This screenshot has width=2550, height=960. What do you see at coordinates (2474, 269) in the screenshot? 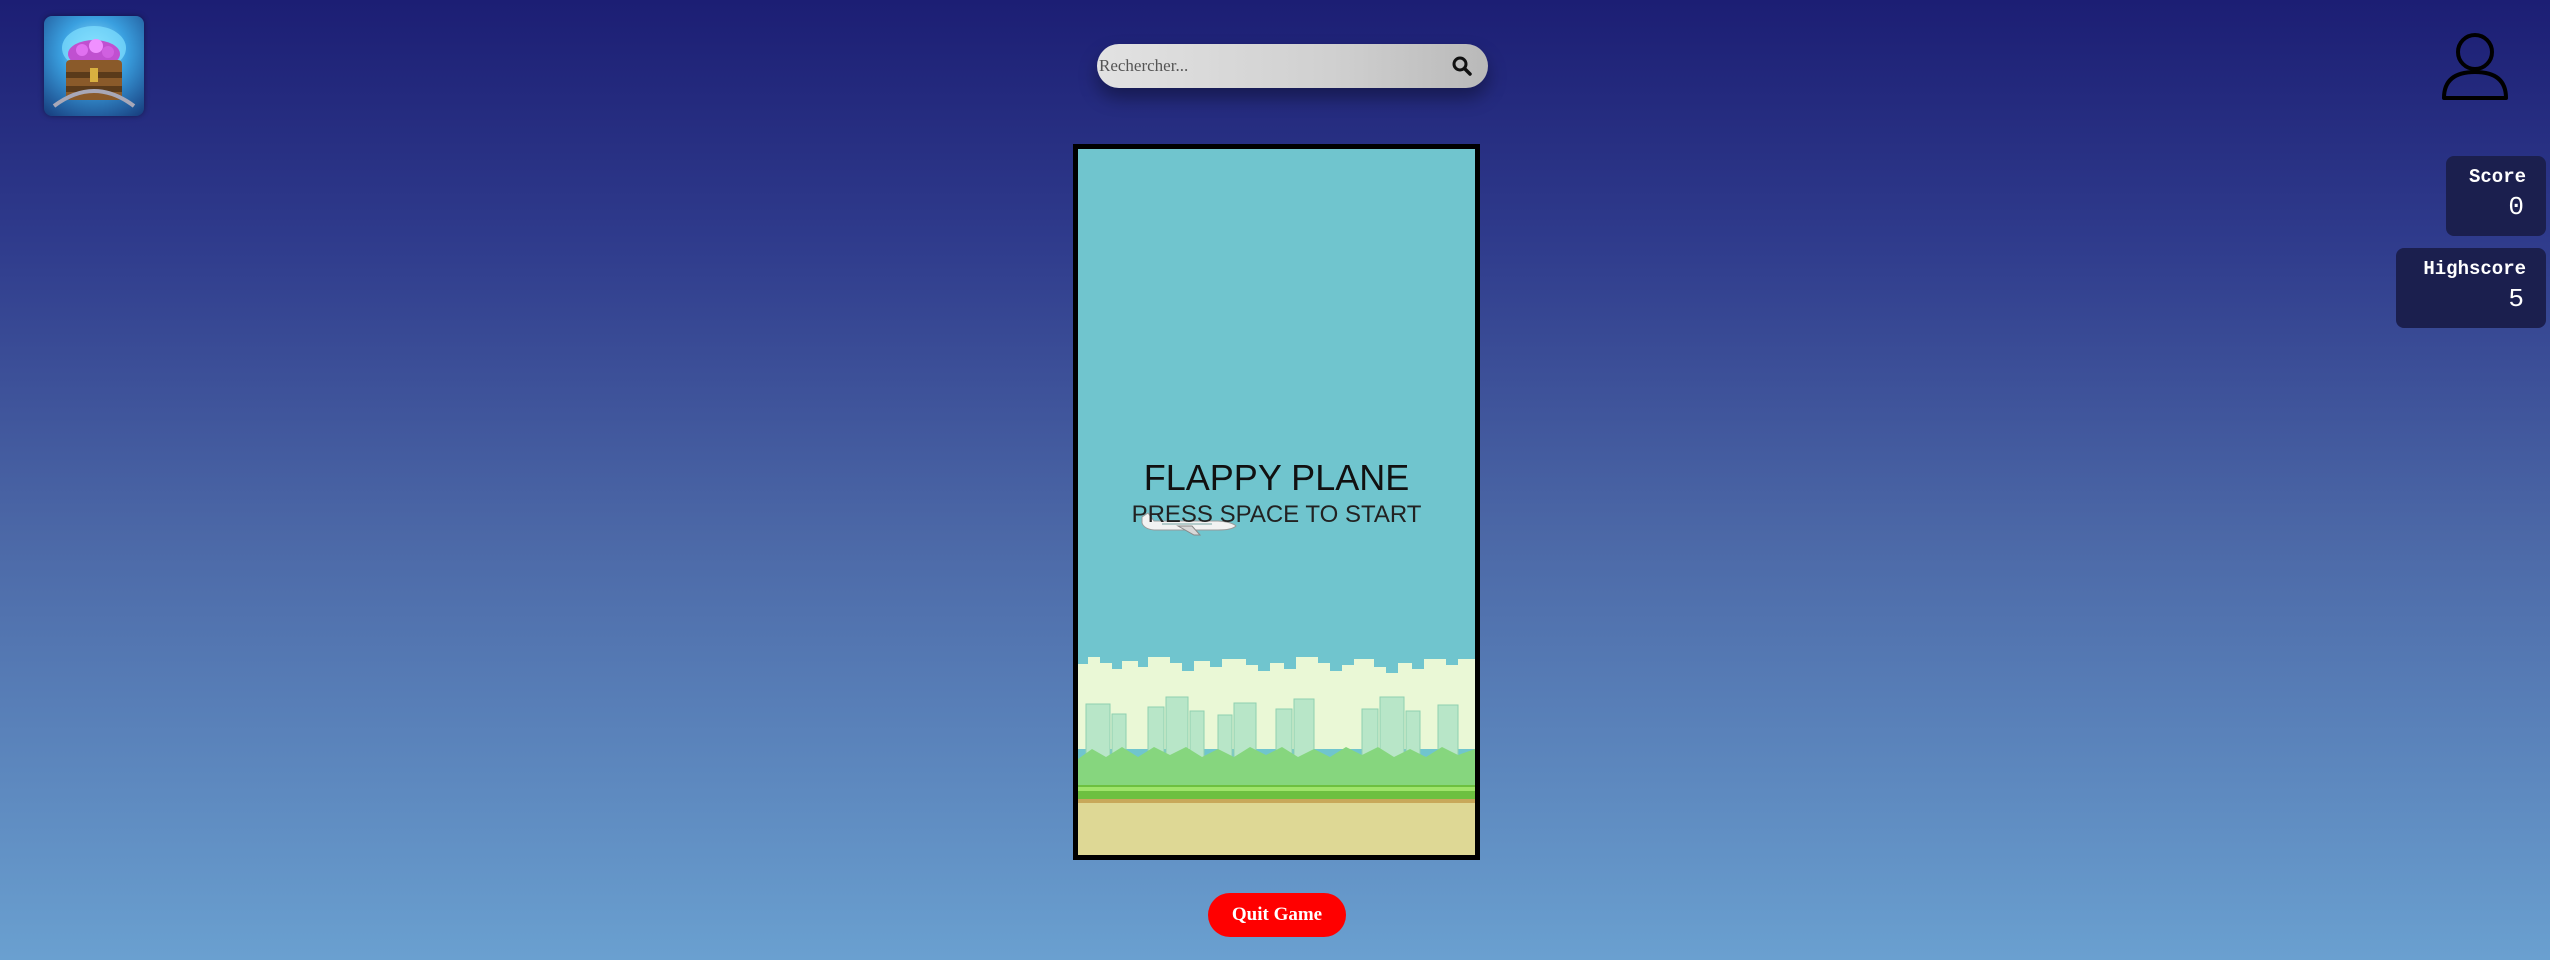
I see `highscore-label: Highscore` at bounding box center [2474, 269].